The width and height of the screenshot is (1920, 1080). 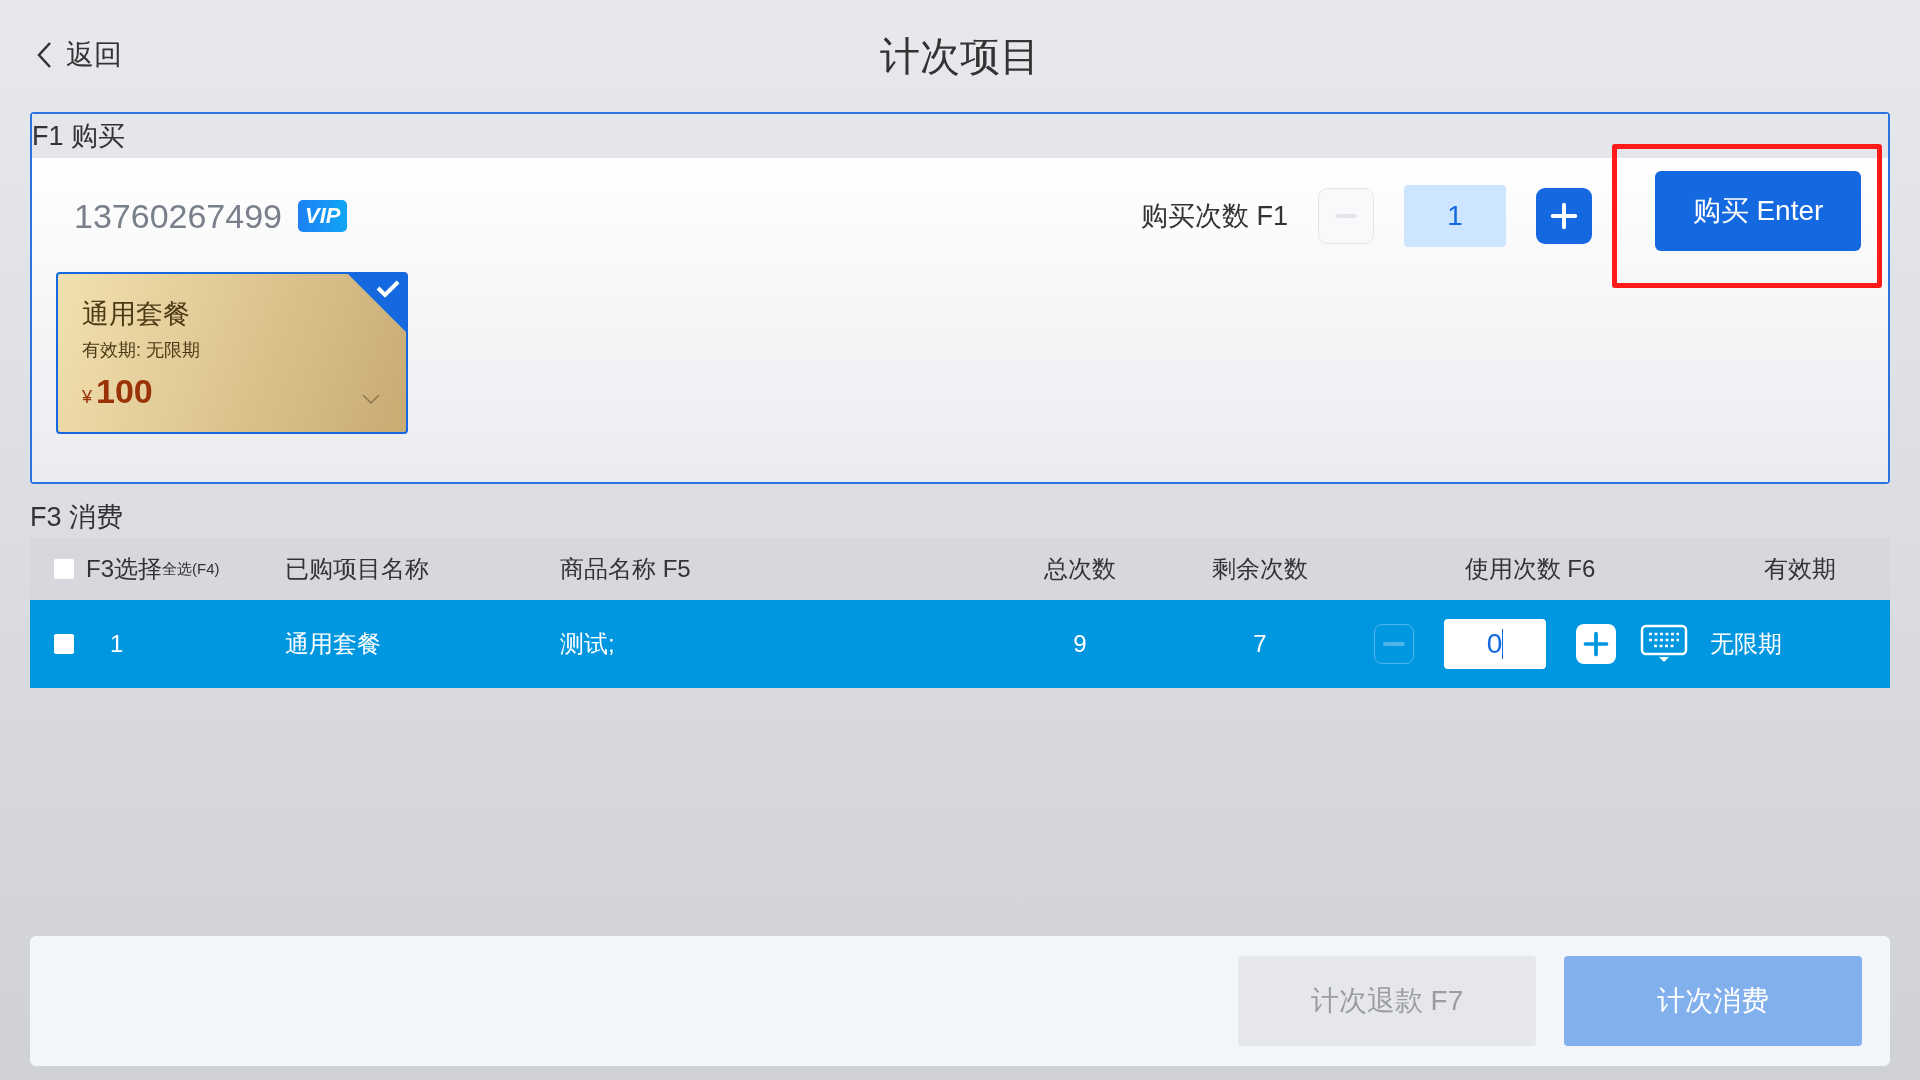 I want to click on package-name: 通用套餐, so click(x=136, y=314).